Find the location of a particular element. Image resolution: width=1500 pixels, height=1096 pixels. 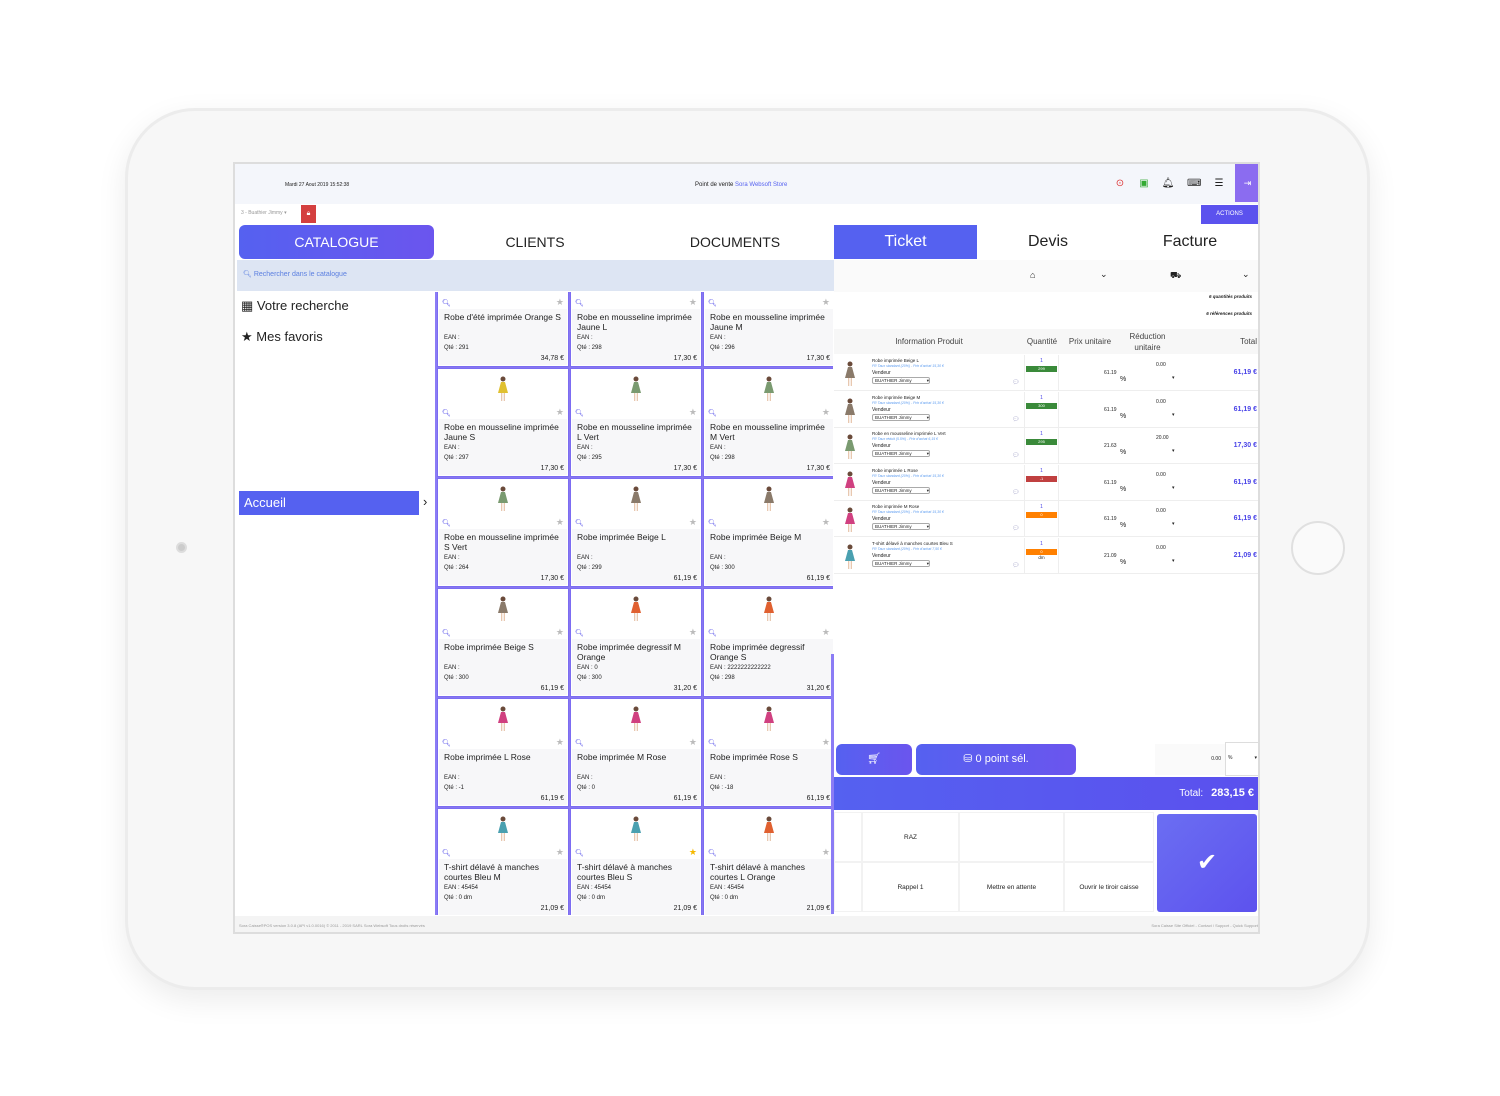

calendar-icon: ▣ is located at coordinates (1144, 183).